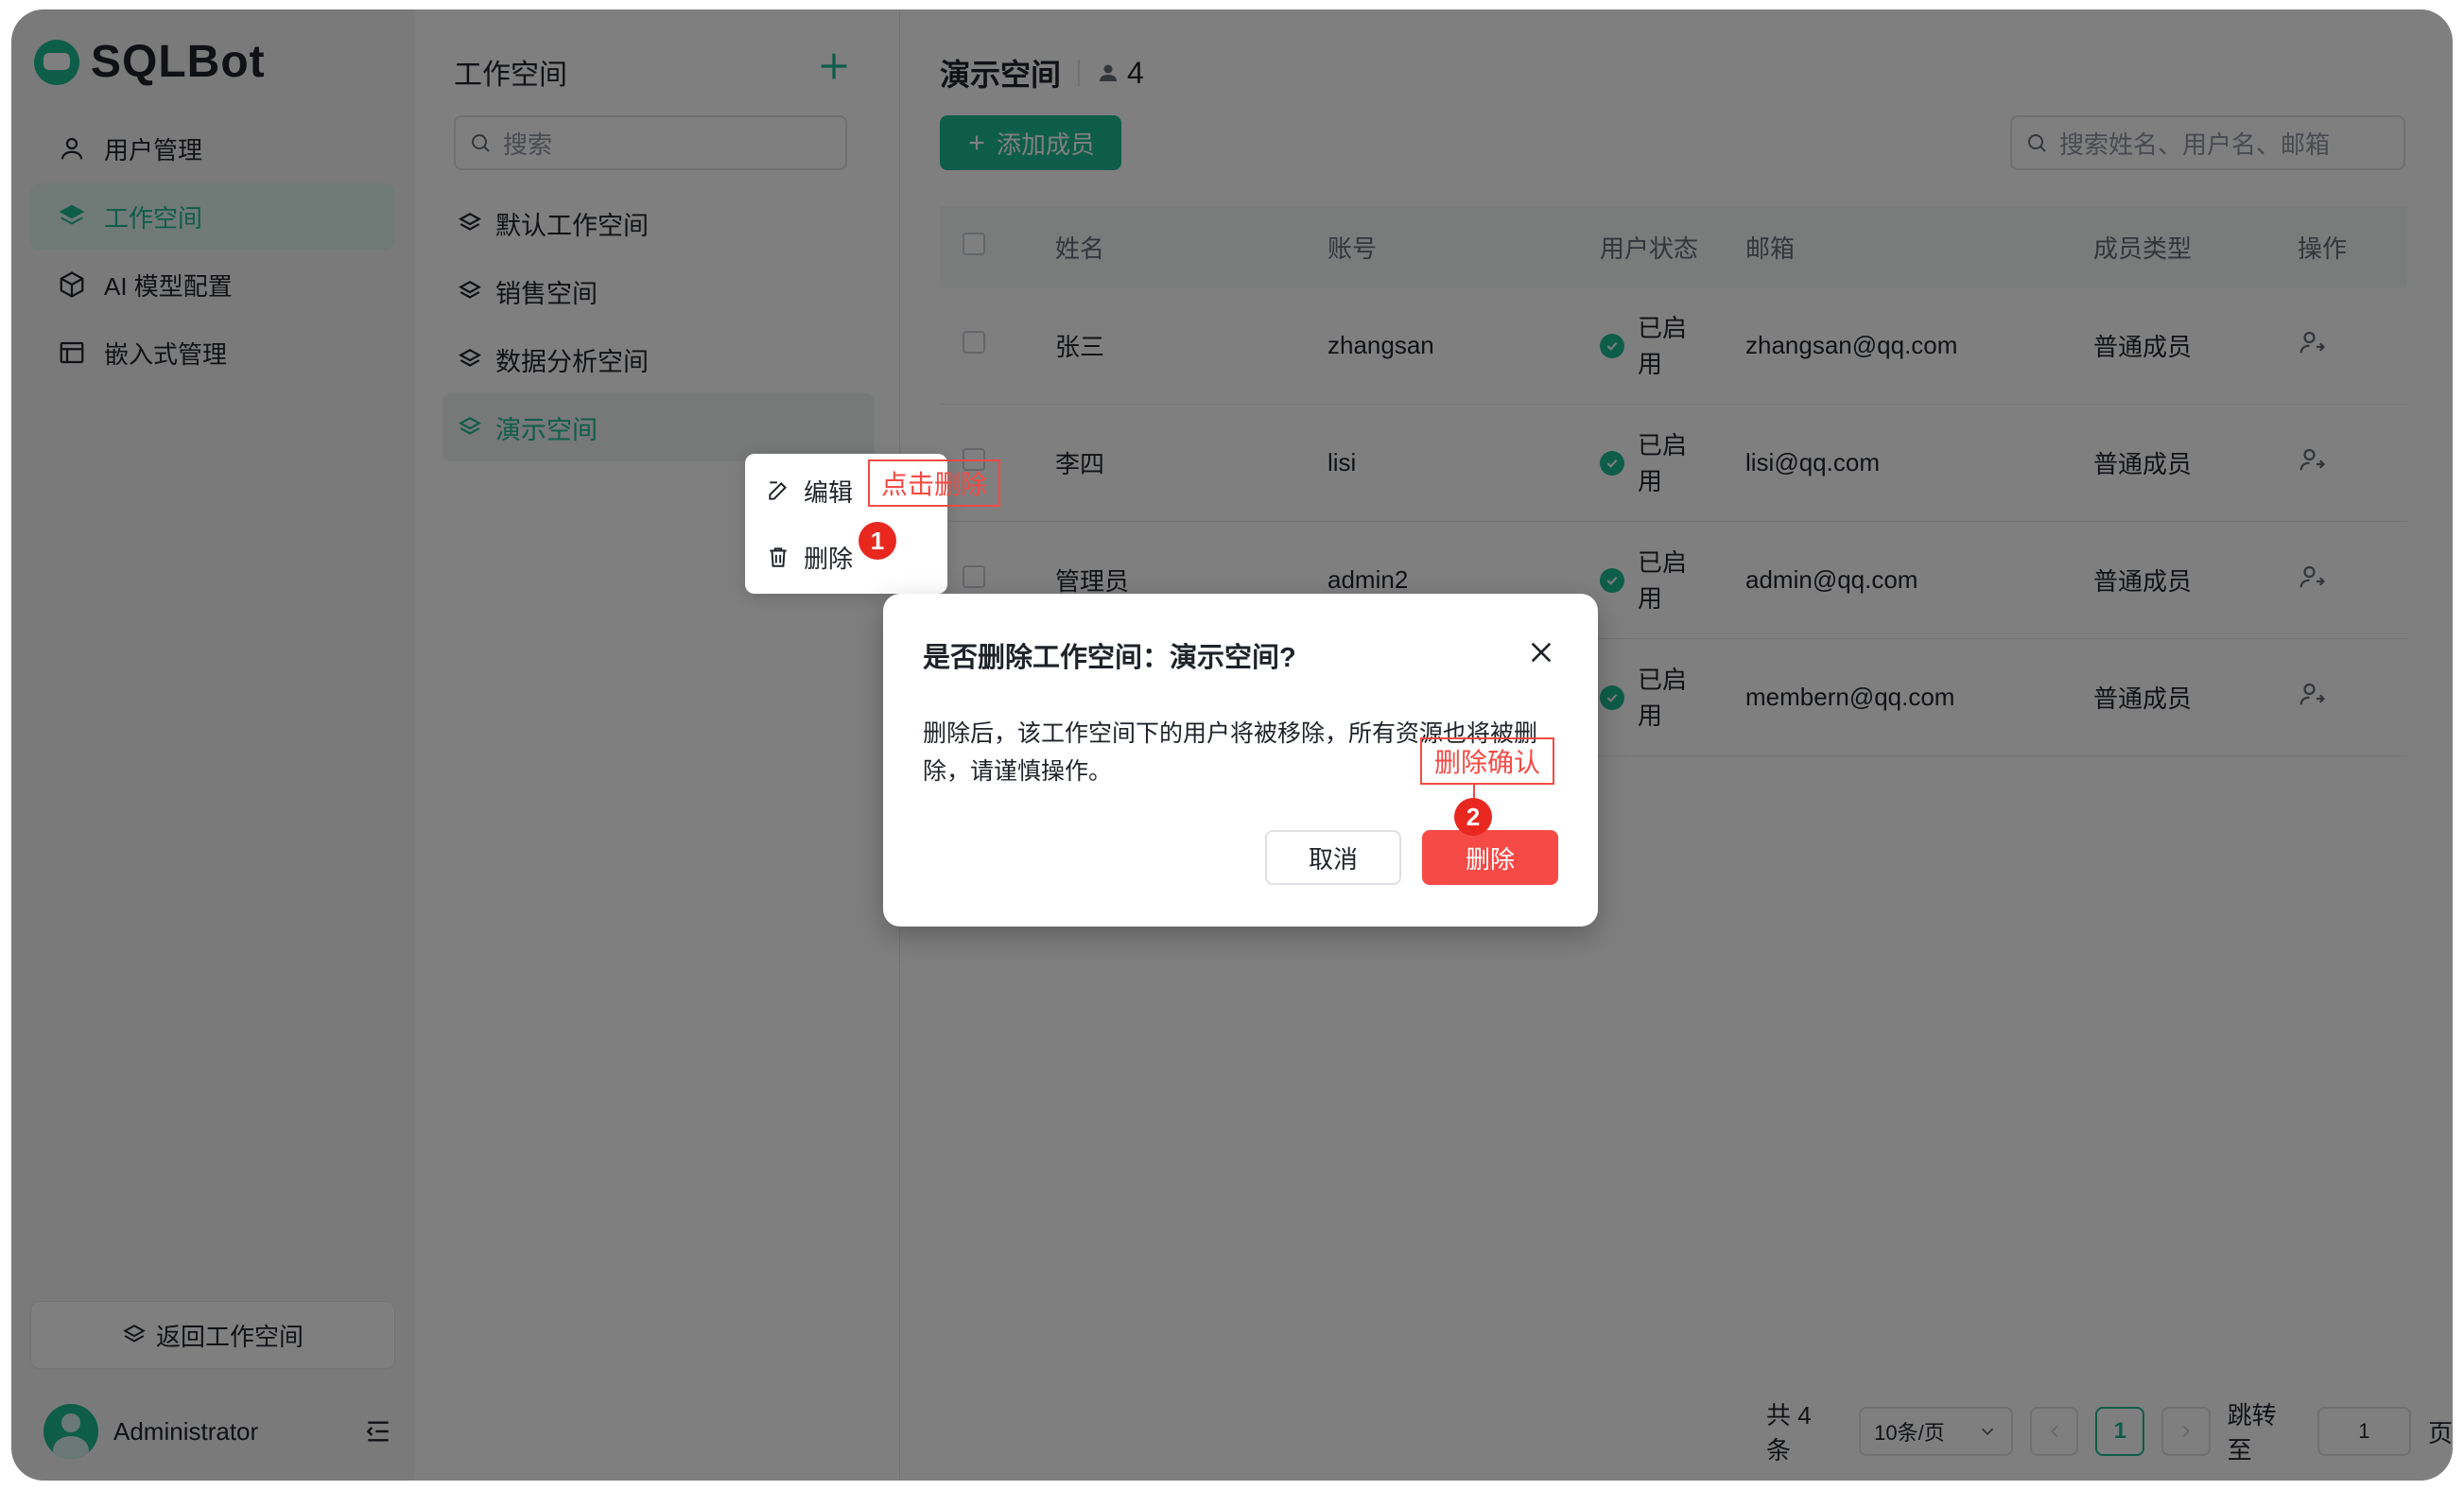 This screenshot has height=1490, width=2464. Describe the element at coordinates (1333, 857) in the screenshot. I see `cancel-button: 取消` at that location.